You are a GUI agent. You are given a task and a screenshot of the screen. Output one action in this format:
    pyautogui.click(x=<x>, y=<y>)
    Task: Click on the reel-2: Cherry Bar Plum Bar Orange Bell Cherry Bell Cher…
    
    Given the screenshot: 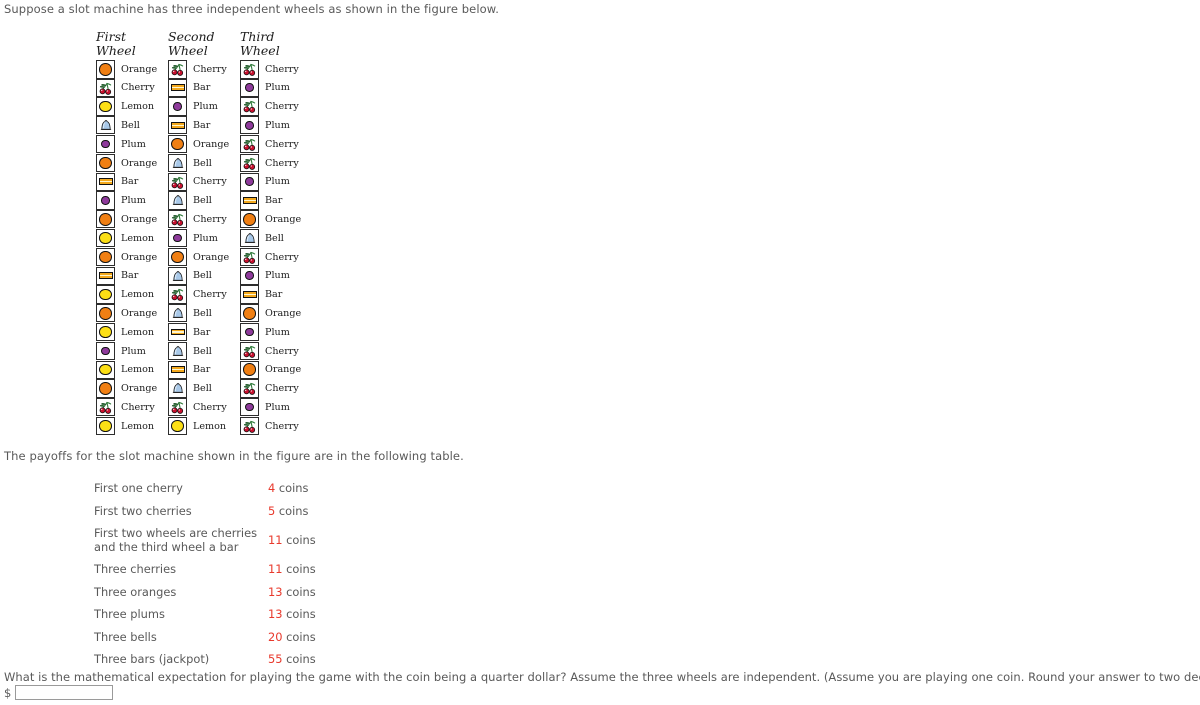 What is the action you would take?
    pyautogui.click(x=204, y=248)
    